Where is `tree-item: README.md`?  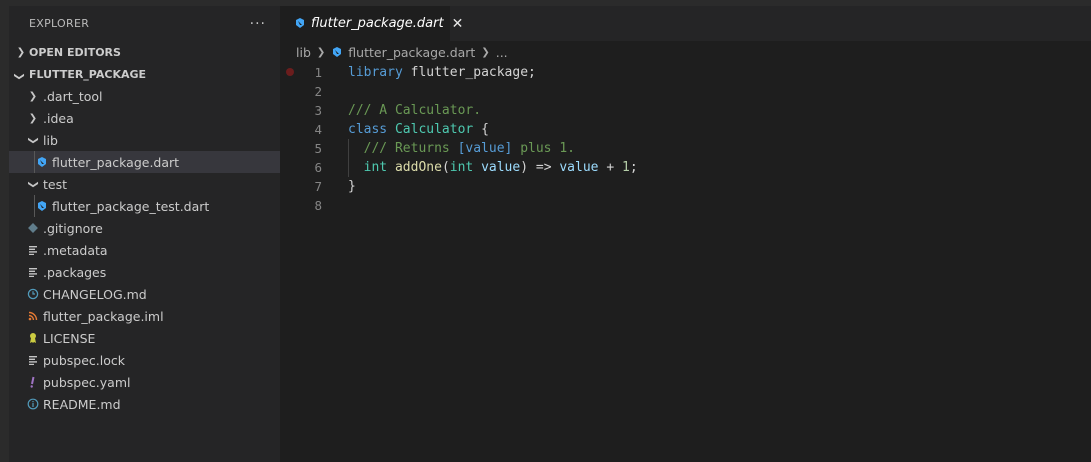
tree-item: README.md is located at coordinates (144, 404).